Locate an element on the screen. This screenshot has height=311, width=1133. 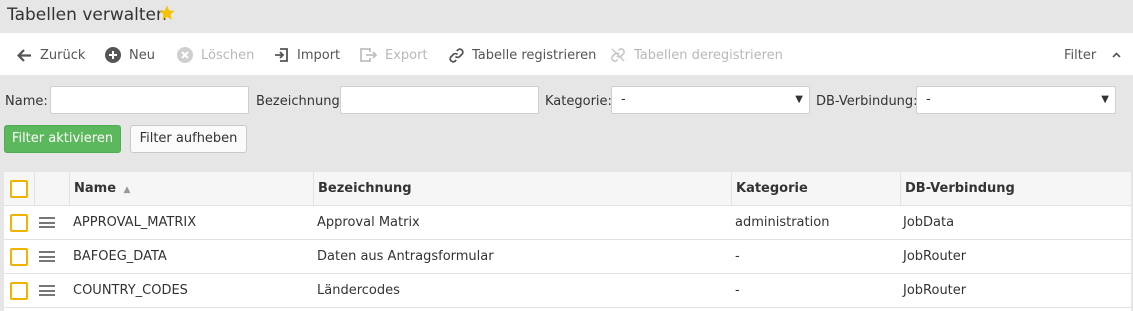
db-filter-label: DB-Verbindung: is located at coordinates (867, 101).